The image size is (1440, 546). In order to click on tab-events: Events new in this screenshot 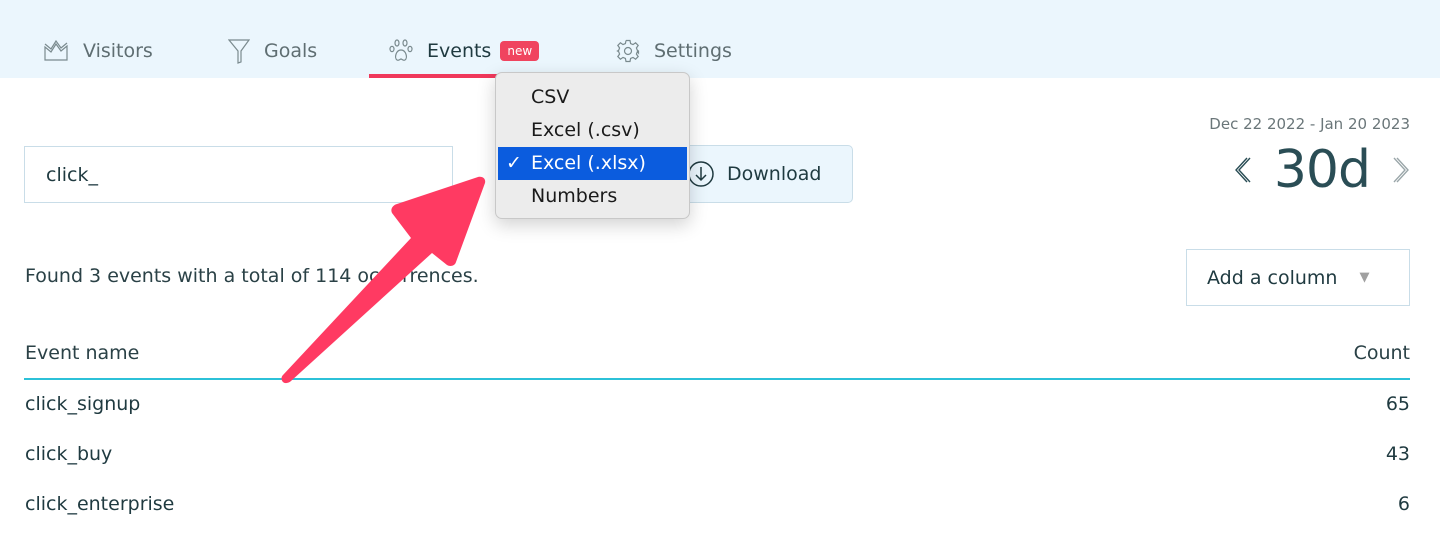, I will do `click(464, 51)`.